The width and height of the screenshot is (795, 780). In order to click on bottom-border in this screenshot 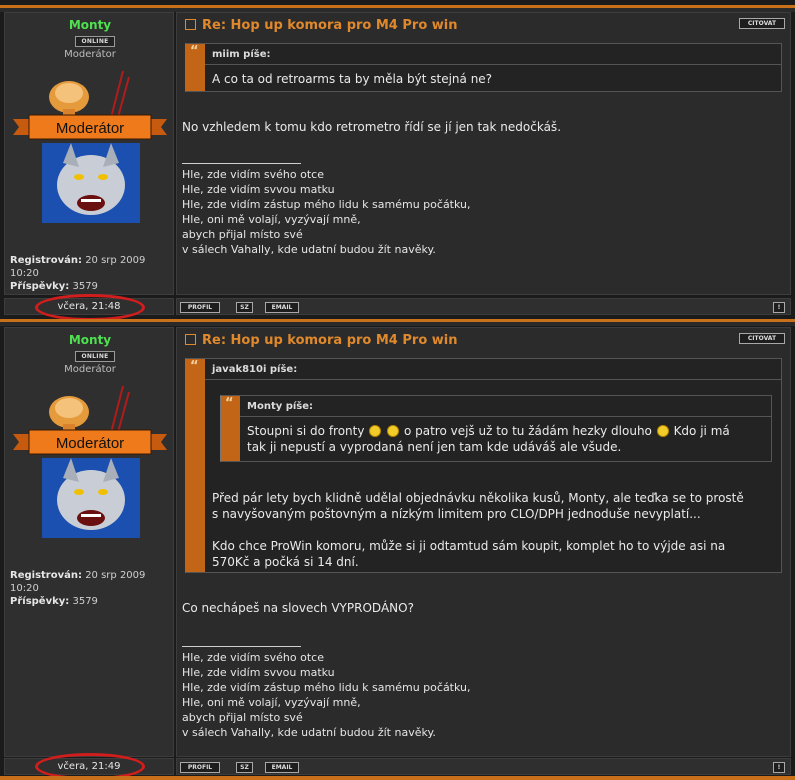, I will do `click(397, 778)`.